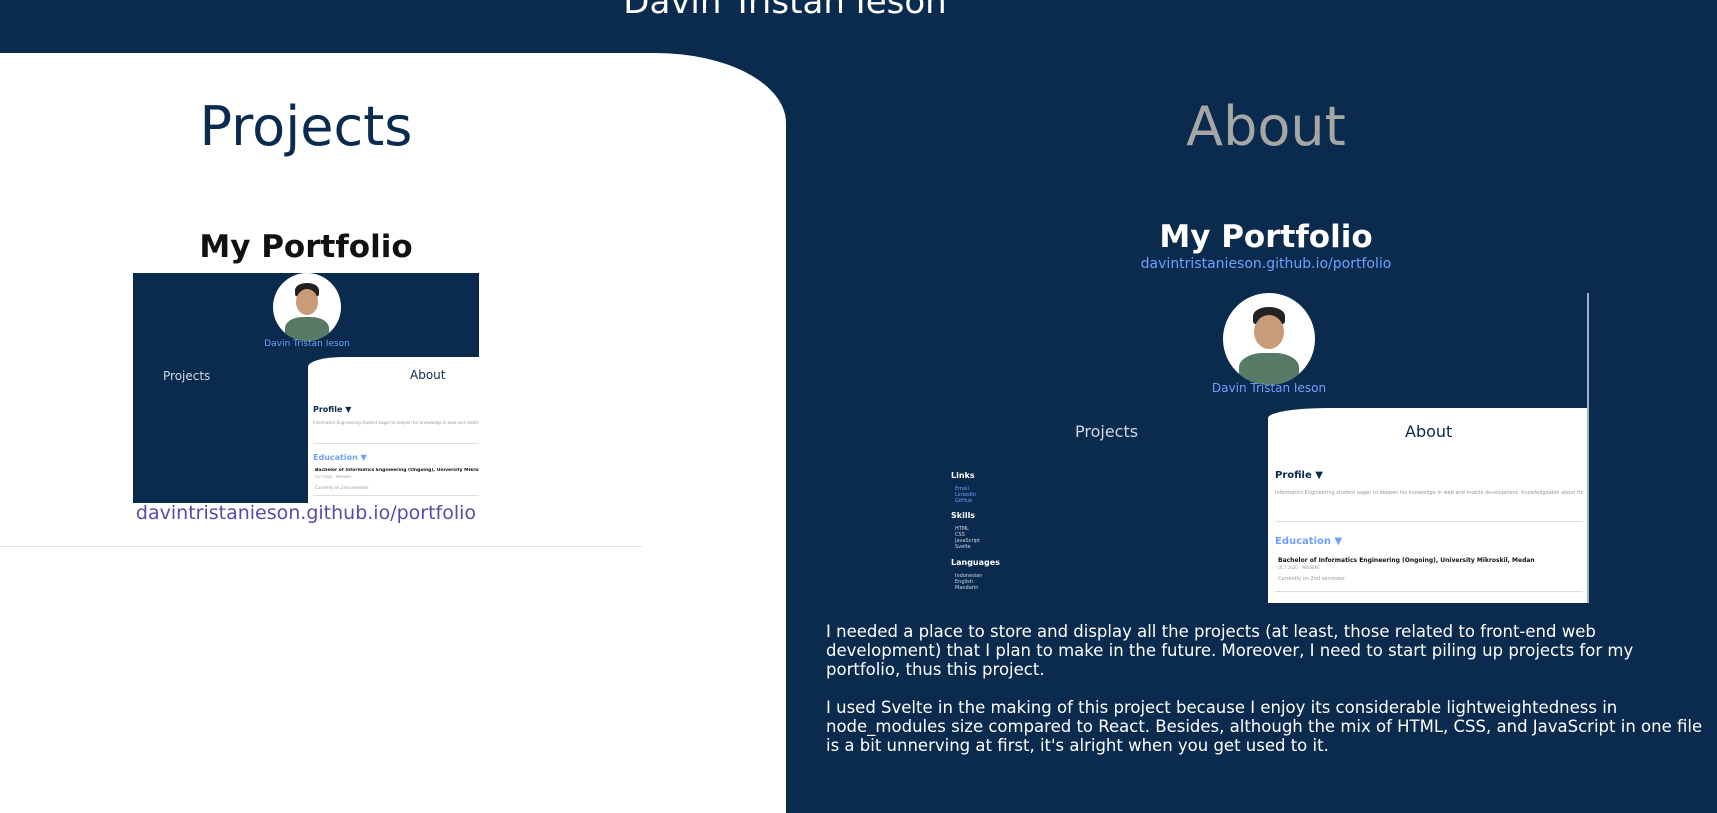  Describe the element at coordinates (1107, 431) in the screenshot. I see `screenshot-tab-projects: Projects` at that location.